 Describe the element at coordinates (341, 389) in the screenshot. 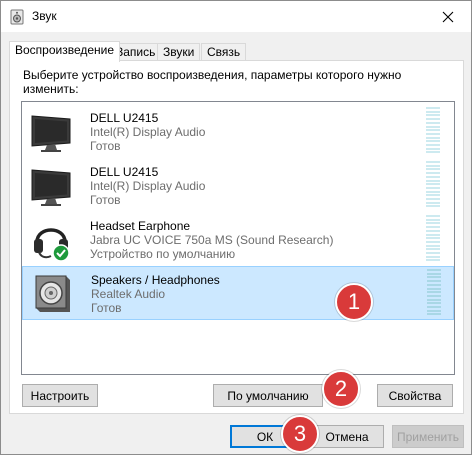

I see `callout-2: 2` at that location.